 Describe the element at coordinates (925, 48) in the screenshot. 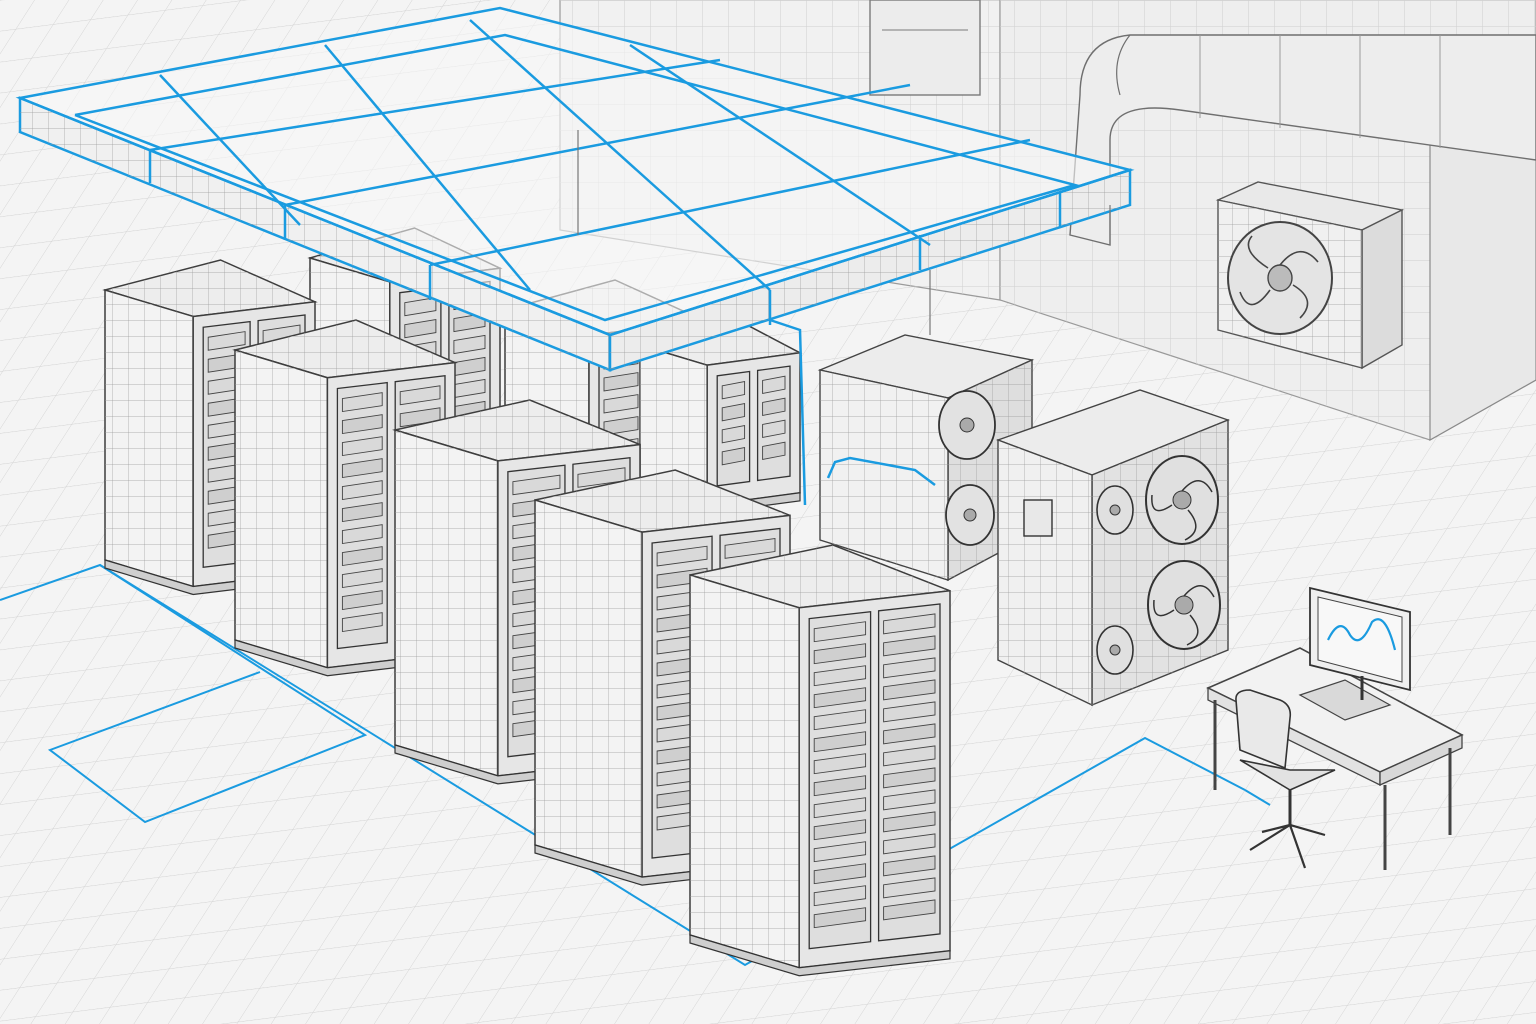

I see `door` at that location.